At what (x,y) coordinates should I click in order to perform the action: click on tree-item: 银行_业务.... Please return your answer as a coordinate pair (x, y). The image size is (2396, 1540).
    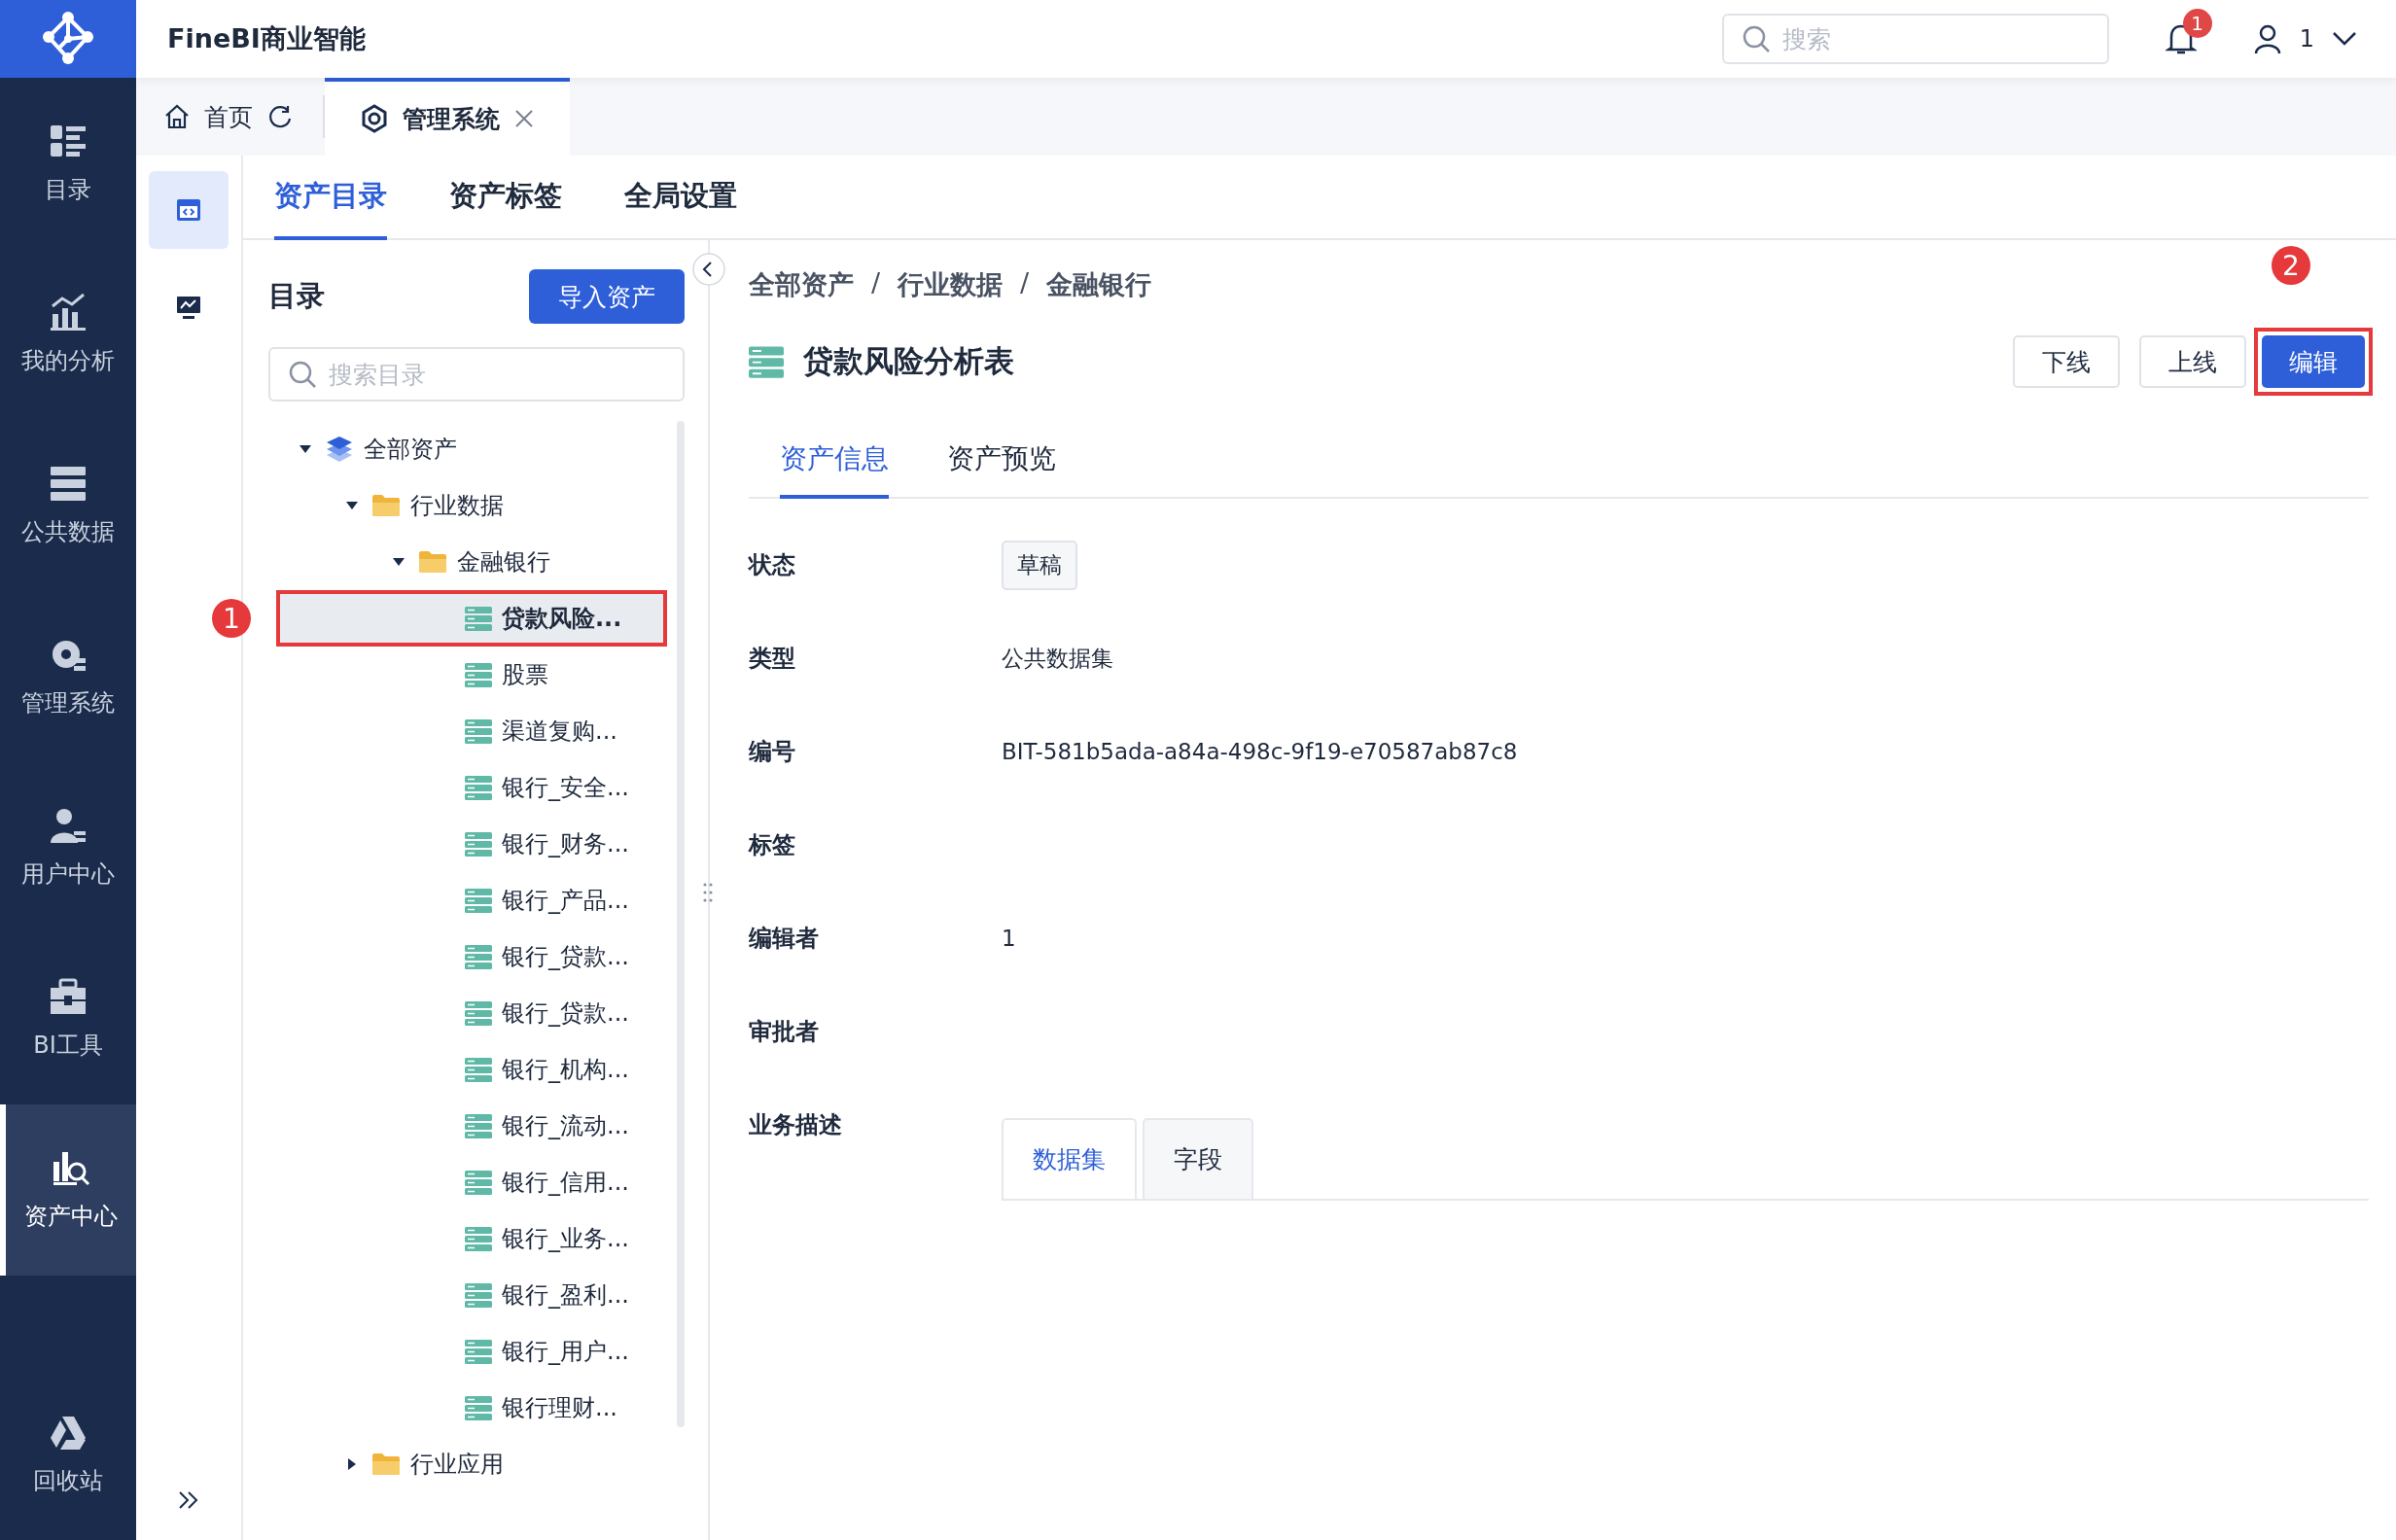
    Looking at the image, I should click on (472, 1238).